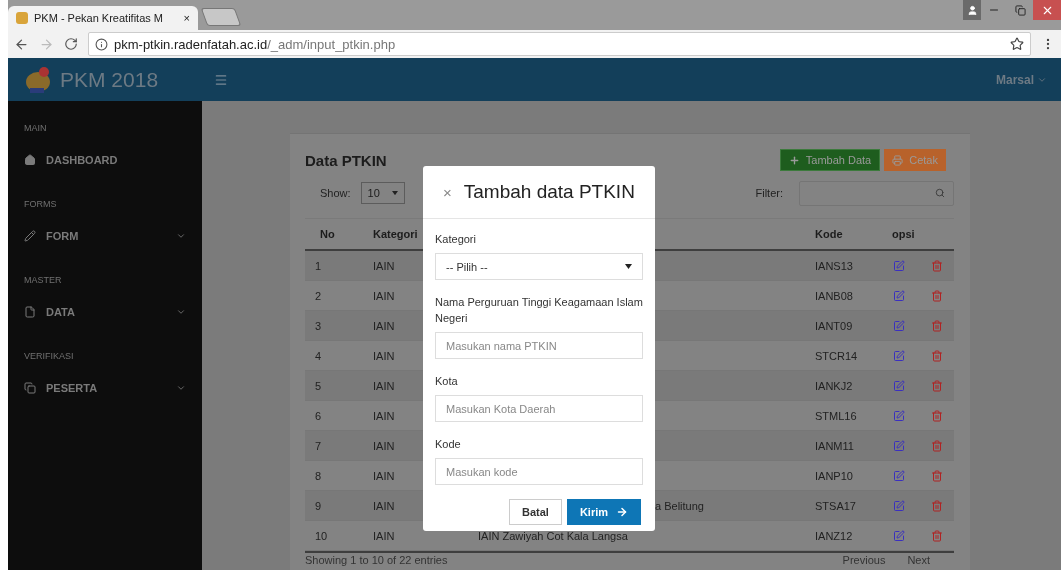 The image size is (1061, 570). What do you see at coordinates (622, 512) in the screenshot?
I see `arrow-icon` at bounding box center [622, 512].